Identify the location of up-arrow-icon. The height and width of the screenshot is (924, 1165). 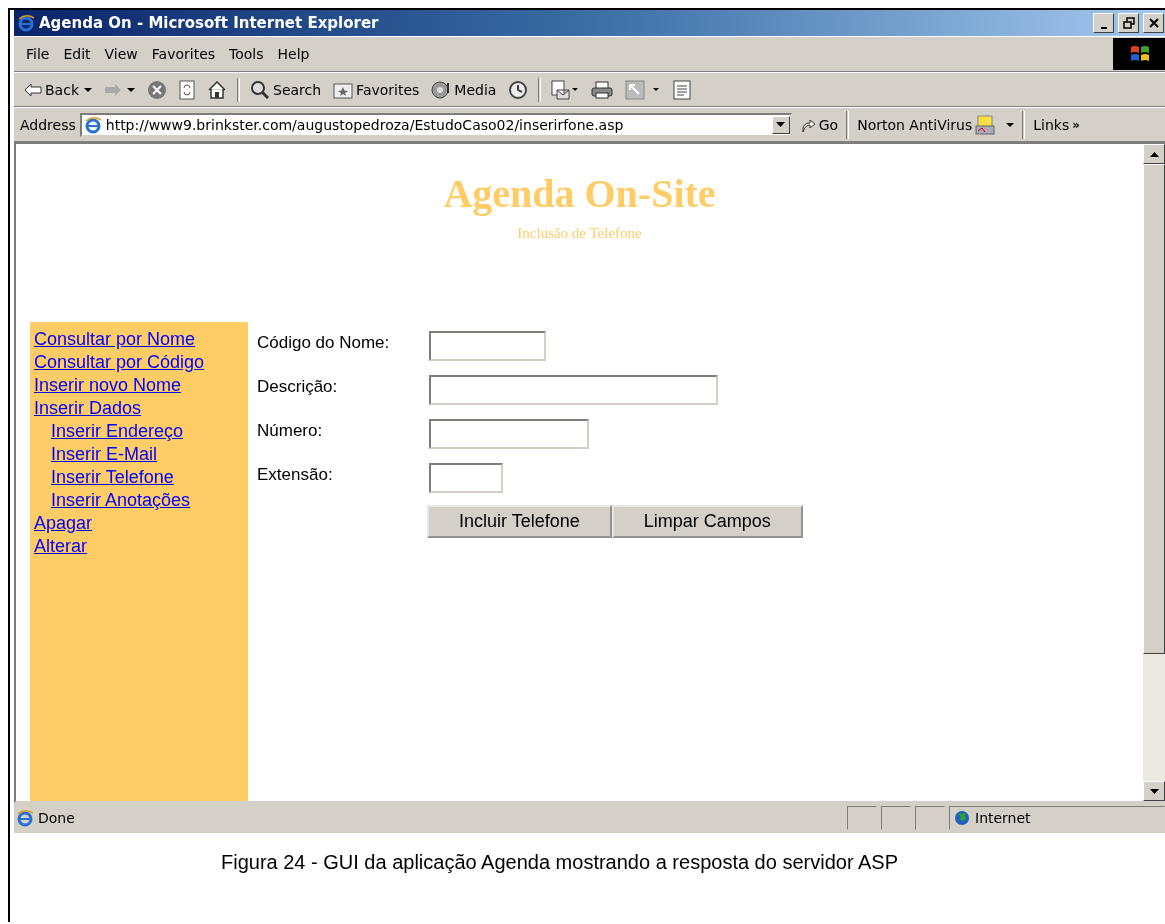
(1154, 154).